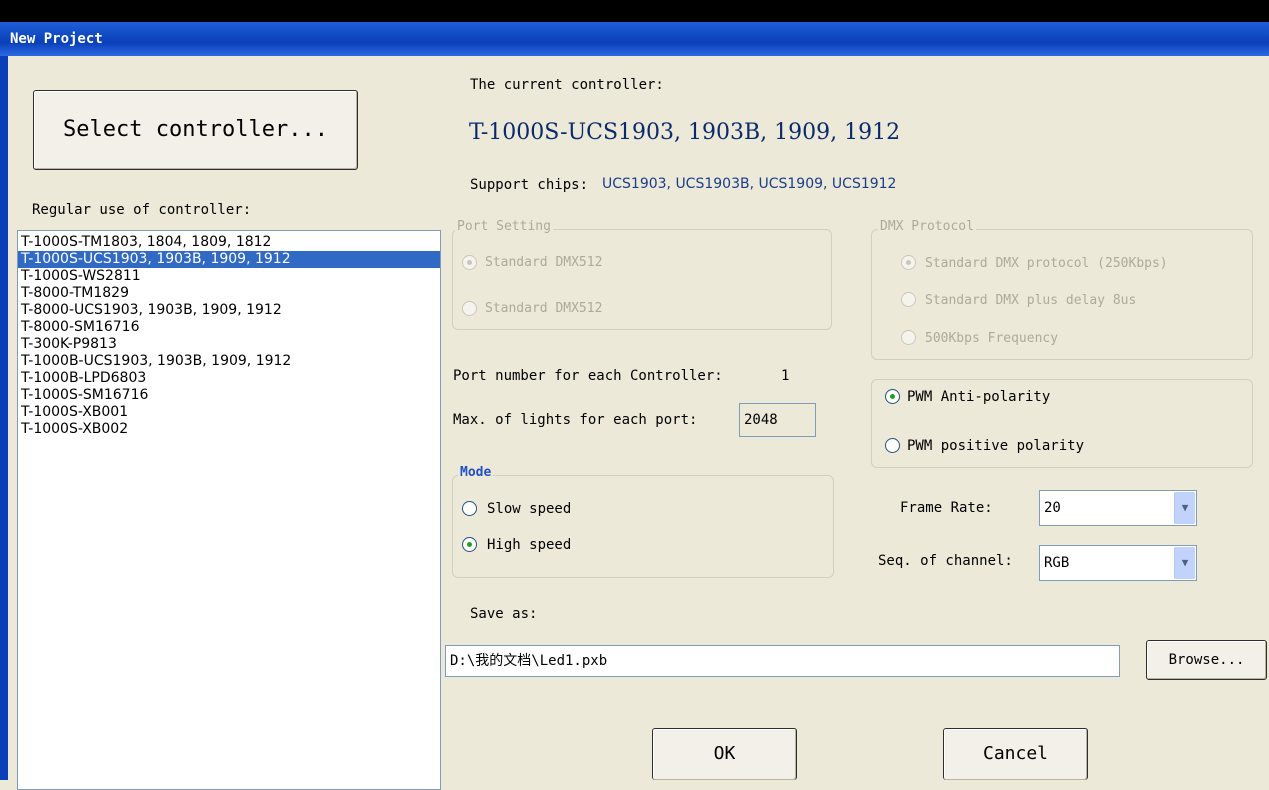 This screenshot has height=790, width=1269. Describe the element at coordinates (476, 472) in the screenshot. I see `mode-legend: Mode` at that location.